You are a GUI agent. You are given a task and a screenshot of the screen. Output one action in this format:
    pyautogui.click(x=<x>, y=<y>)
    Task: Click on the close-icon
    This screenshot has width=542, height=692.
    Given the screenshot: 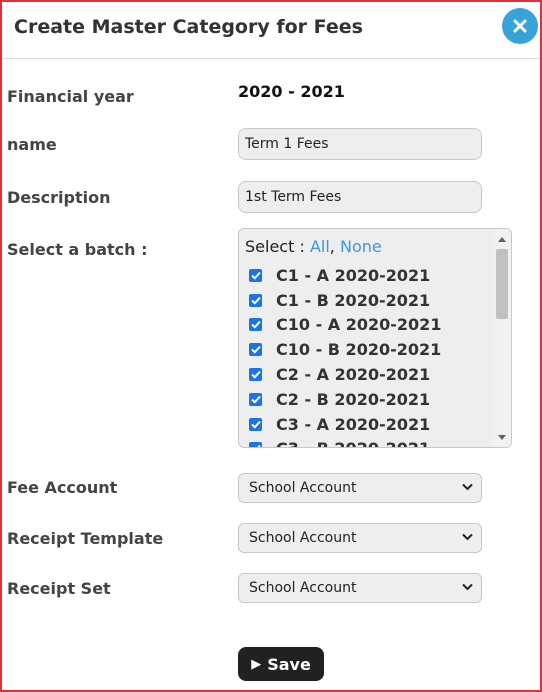 What is the action you would take?
    pyautogui.click(x=520, y=26)
    